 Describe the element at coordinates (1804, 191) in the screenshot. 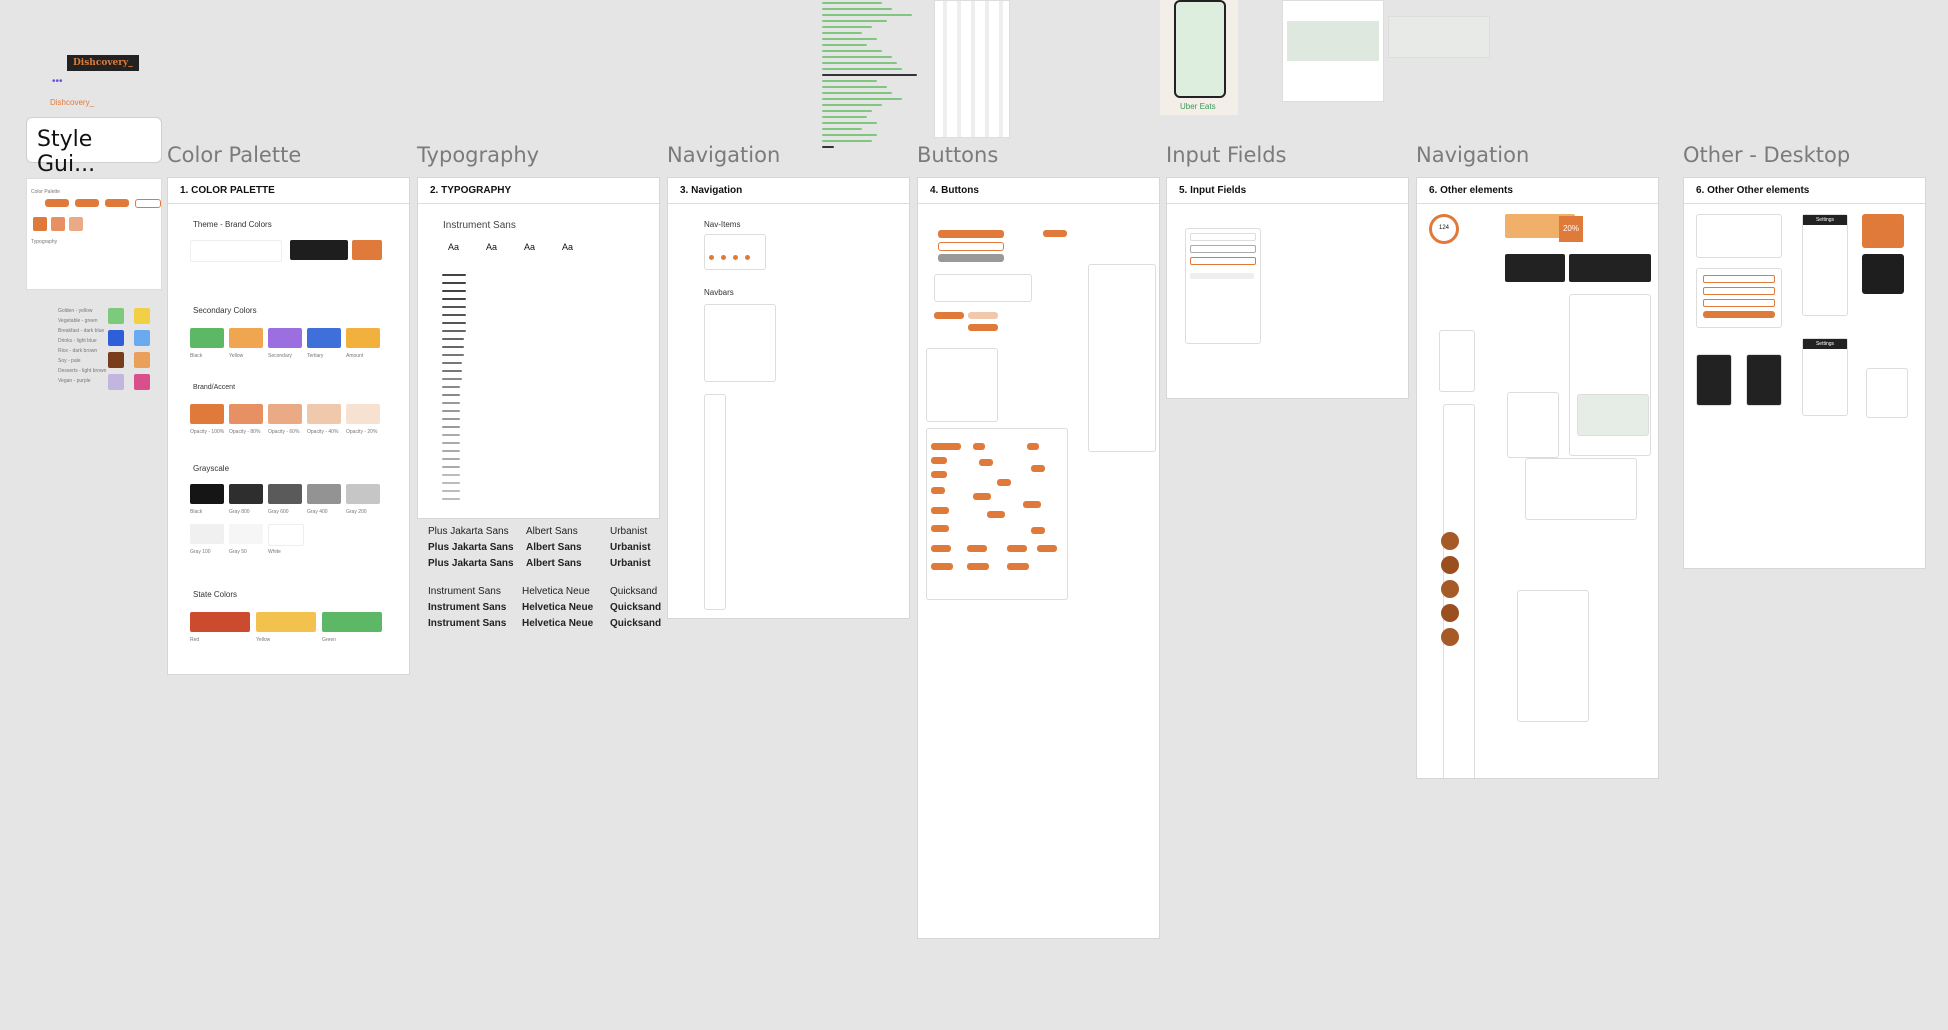

I see `frame-header: 6. Other Other elements` at that location.